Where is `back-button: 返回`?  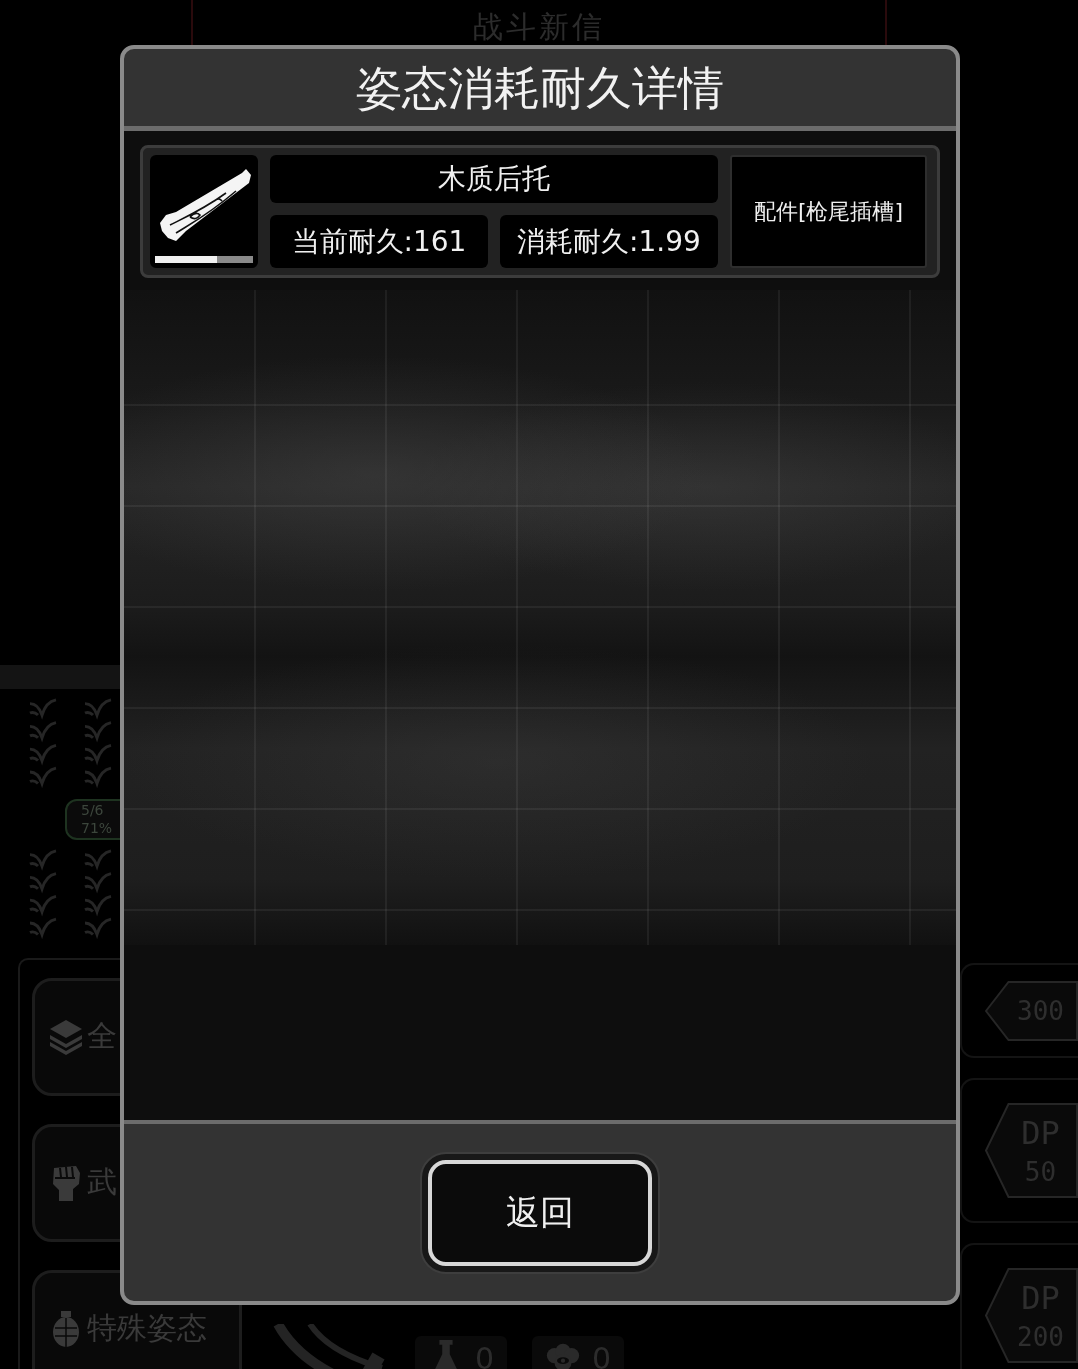
back-button: 返回 is located at coordinates (540, 1212).